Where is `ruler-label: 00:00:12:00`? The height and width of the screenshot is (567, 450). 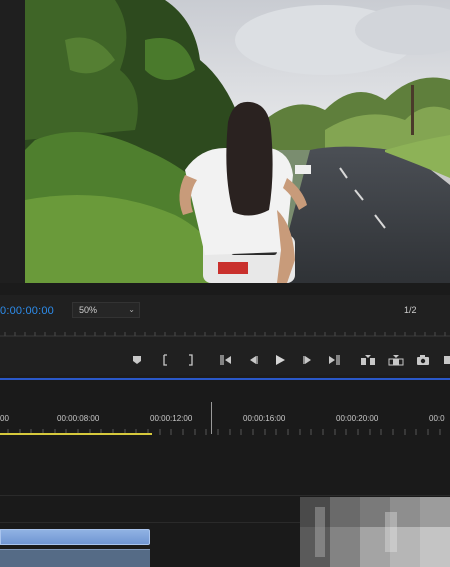
ruler-label: 00:00:12:00 is located at coordinates (171, 418).